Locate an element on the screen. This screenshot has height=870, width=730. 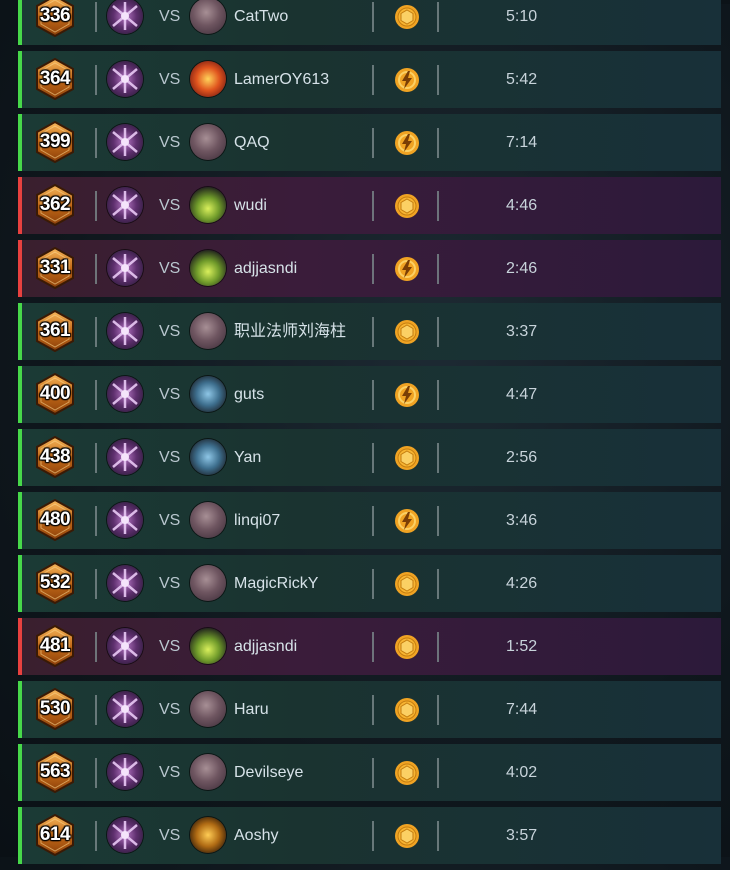
match-row: 331 VS adjjasndi 2:46 is located at coordinates (369, 268).